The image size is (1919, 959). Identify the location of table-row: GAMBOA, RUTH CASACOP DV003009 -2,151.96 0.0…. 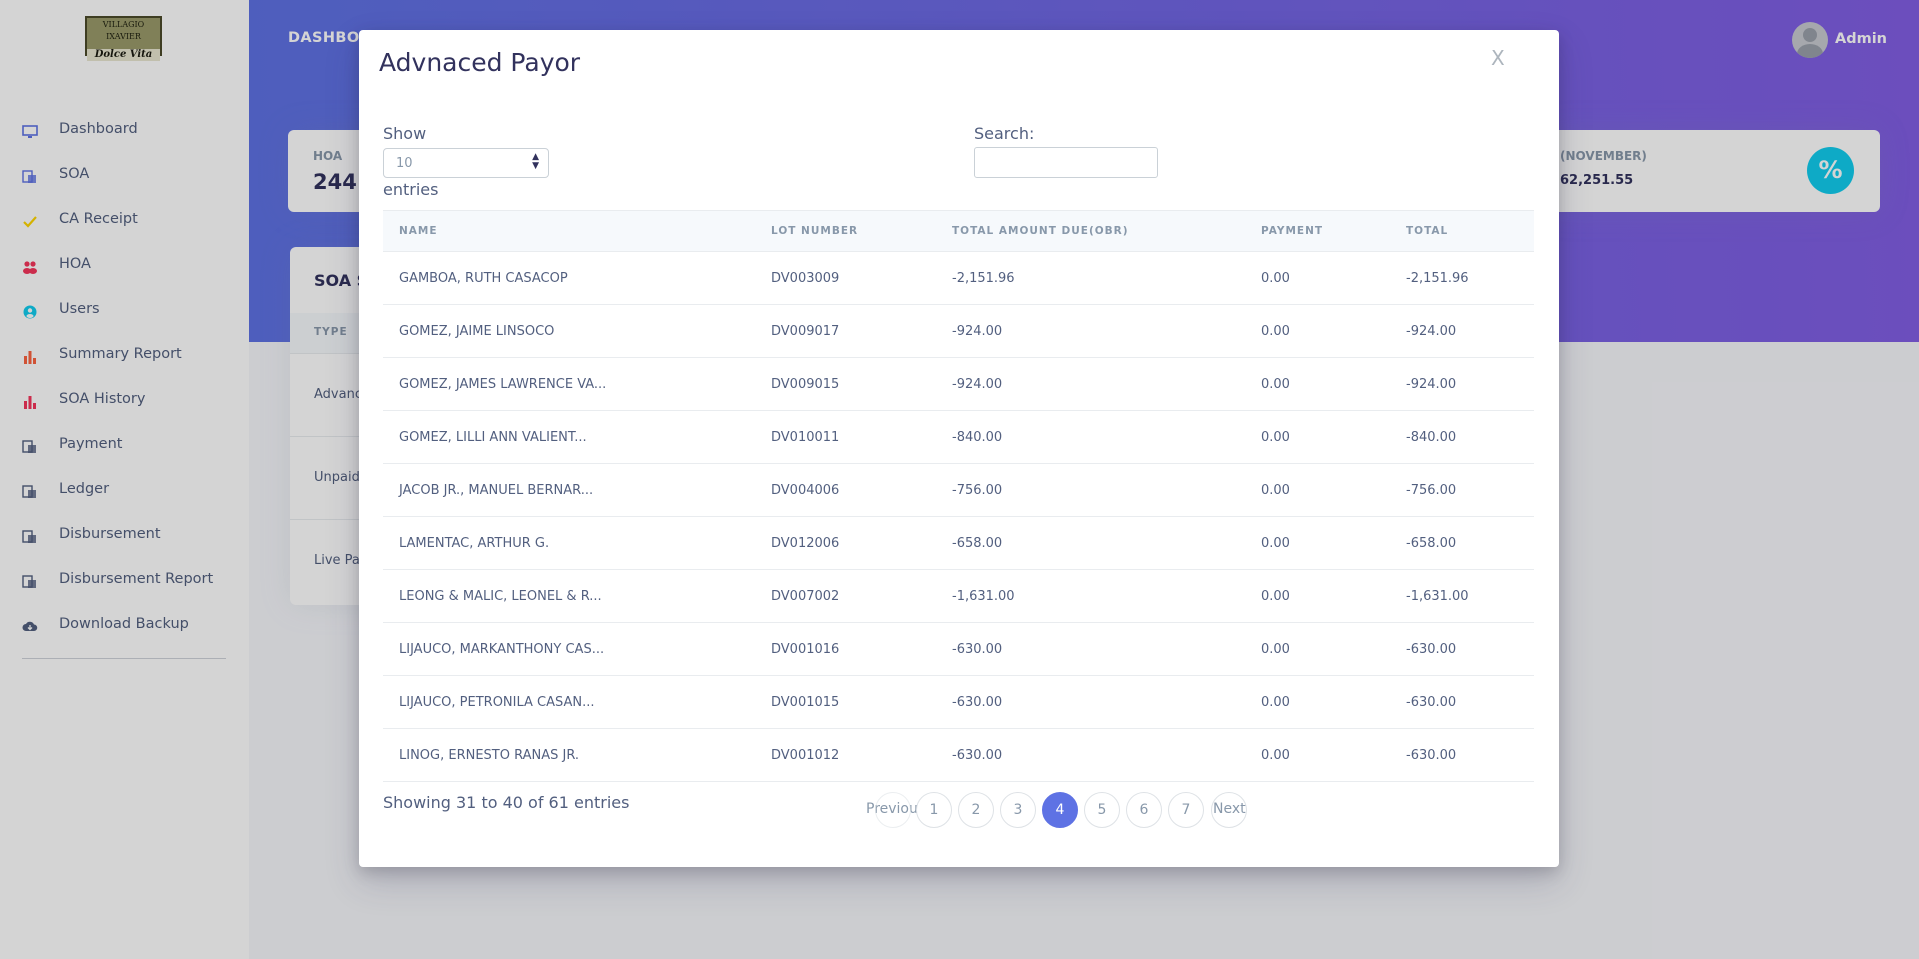
(958, 278).